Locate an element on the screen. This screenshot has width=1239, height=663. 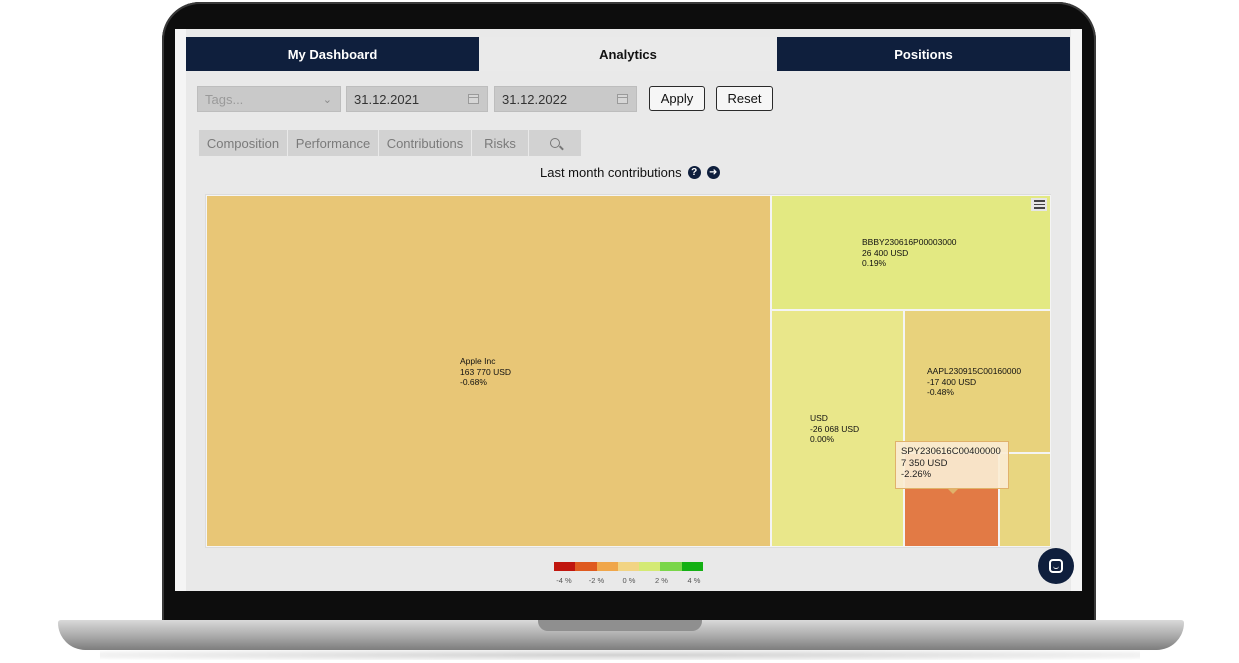
chart-title: Last month contributions is located at coordinates (611, 172).